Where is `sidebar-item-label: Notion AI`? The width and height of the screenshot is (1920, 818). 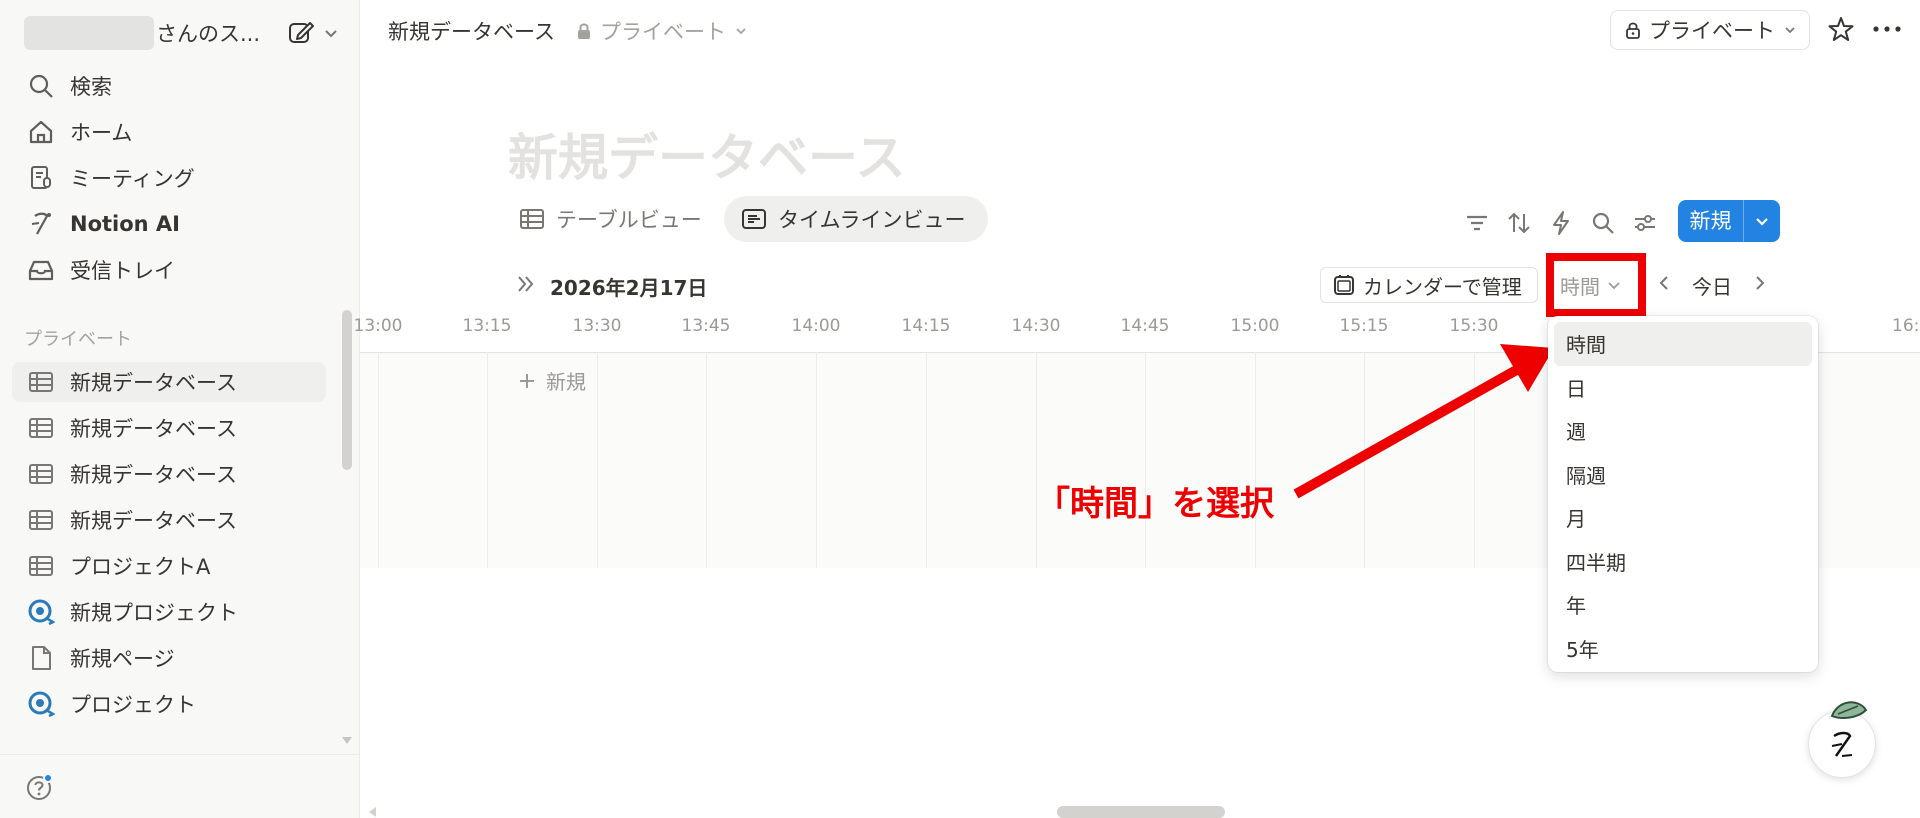
sidebar-item-label: Notion AI is located at coordinates (125, 224).